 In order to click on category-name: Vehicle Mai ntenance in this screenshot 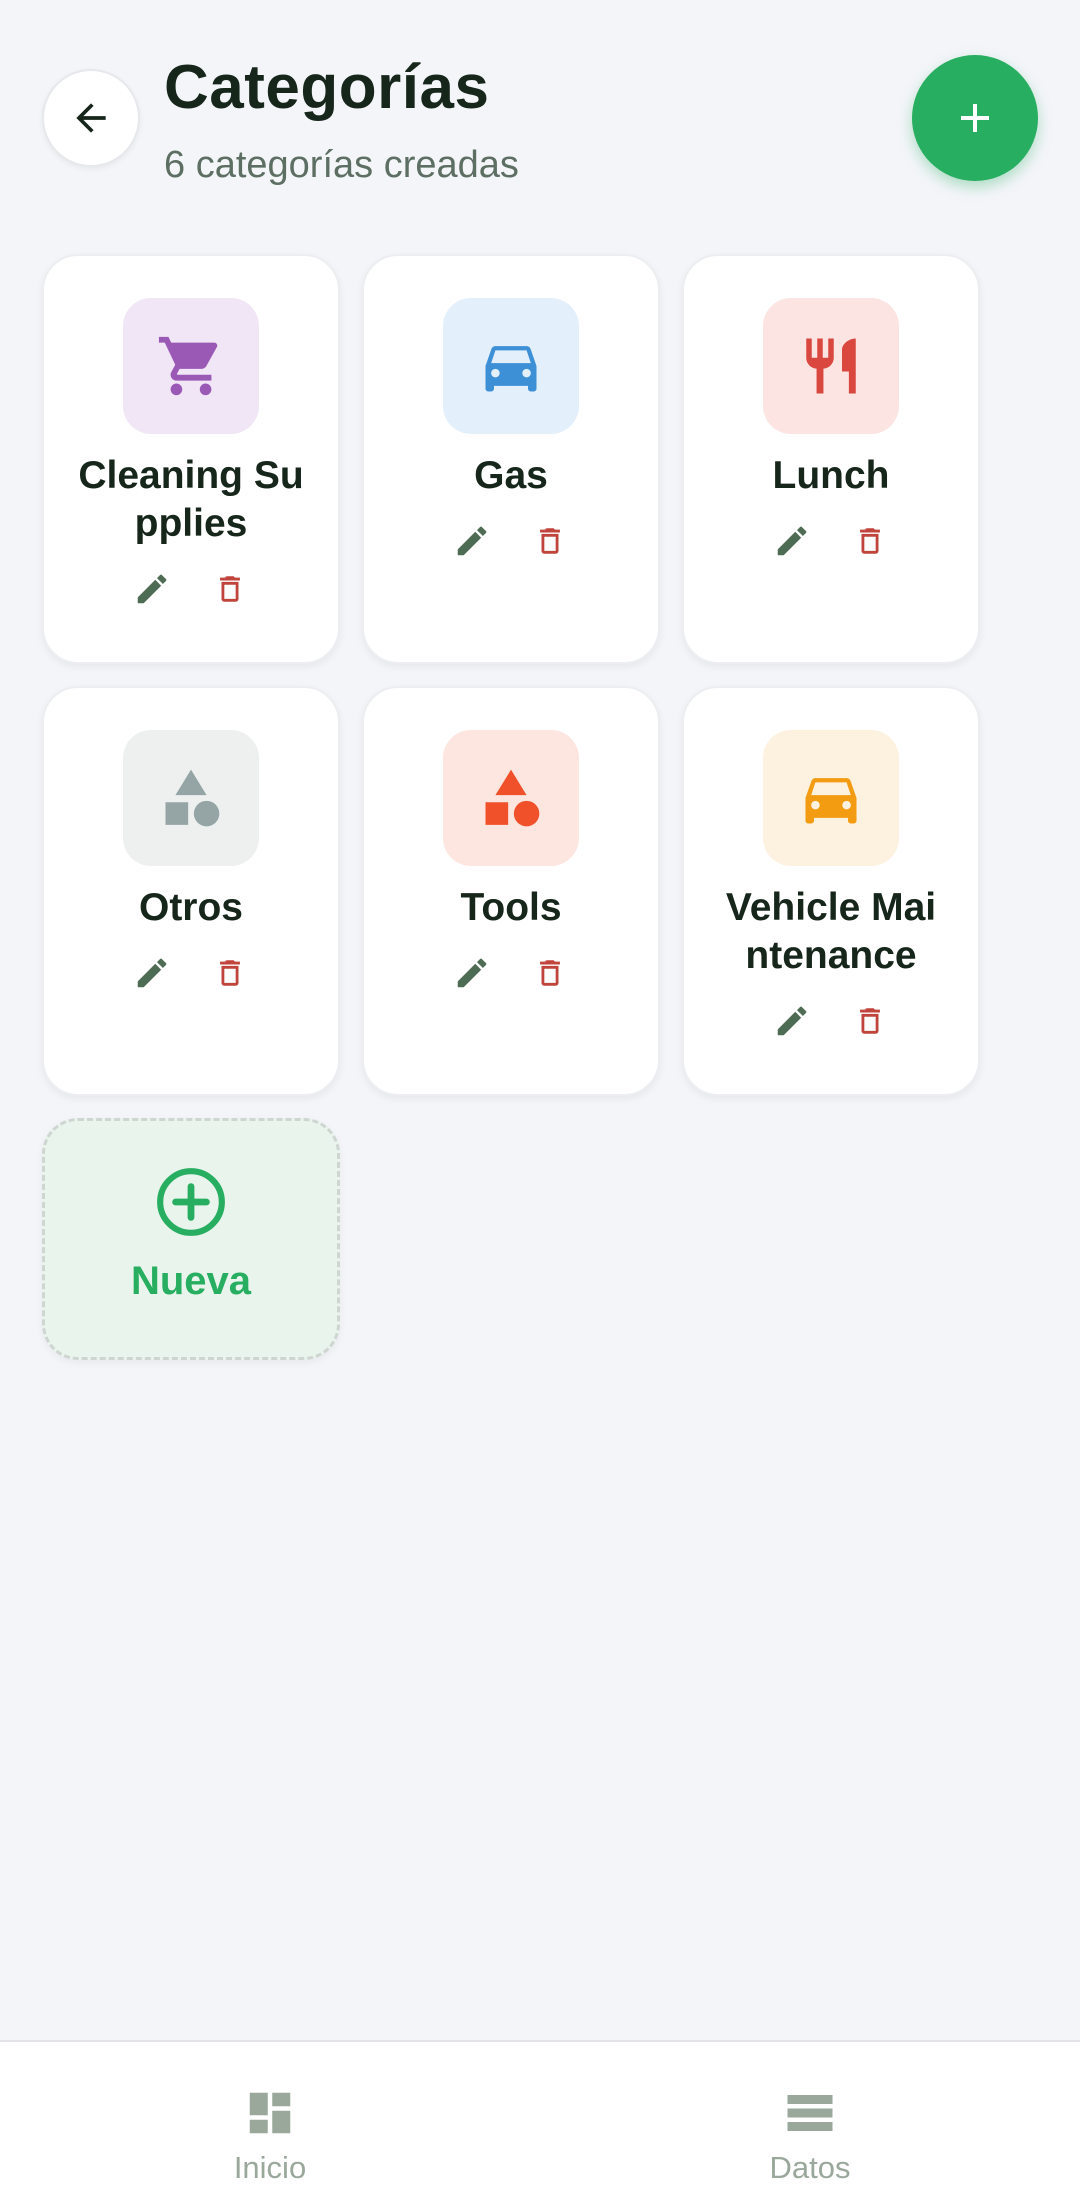, I will do `click(831, 931)`.